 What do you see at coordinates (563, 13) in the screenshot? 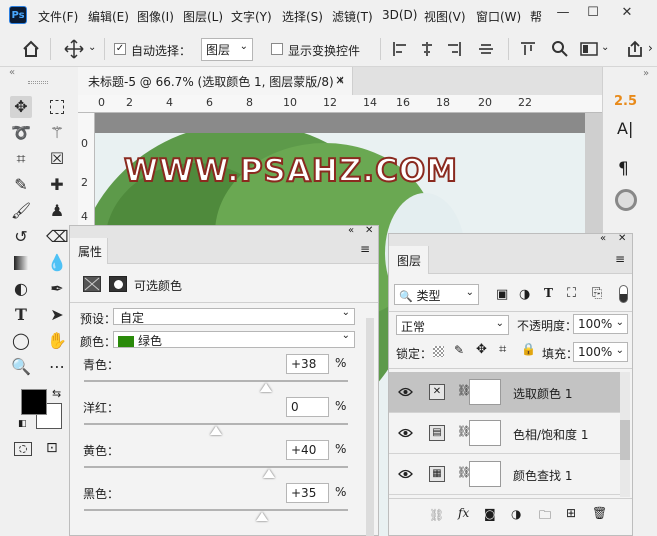
I see `minimize-button: —` at bounding box center [563, 13].